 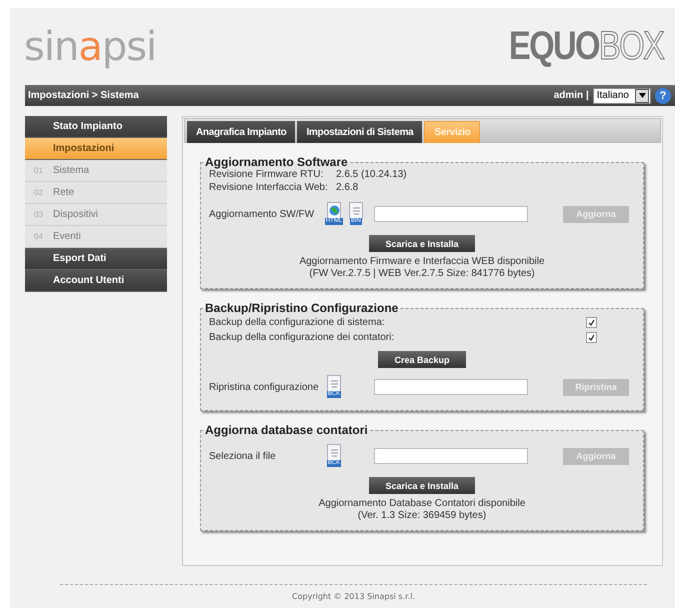 I want to click on section-title: Backup/Ripristino Configurazione, so click(x=302, y=308).